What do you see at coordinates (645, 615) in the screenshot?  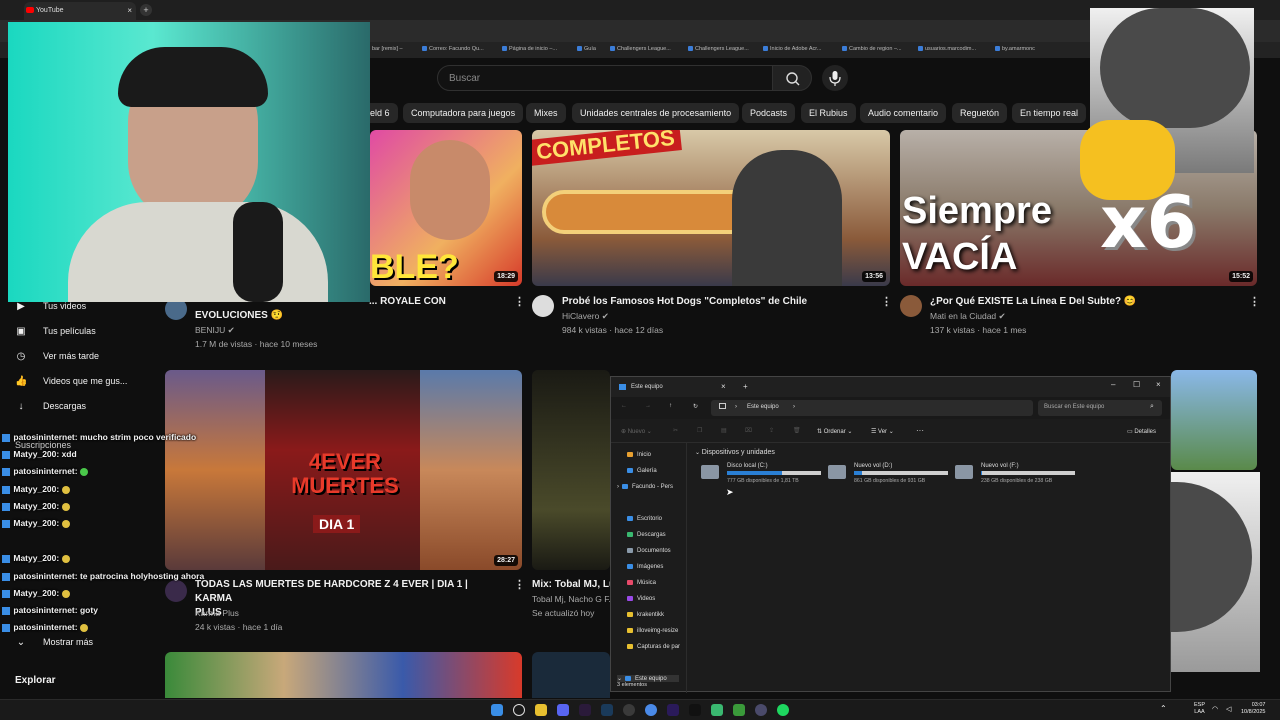 I see `sidebar-item-folder: krakentikk` at bounding box center [645, 615].